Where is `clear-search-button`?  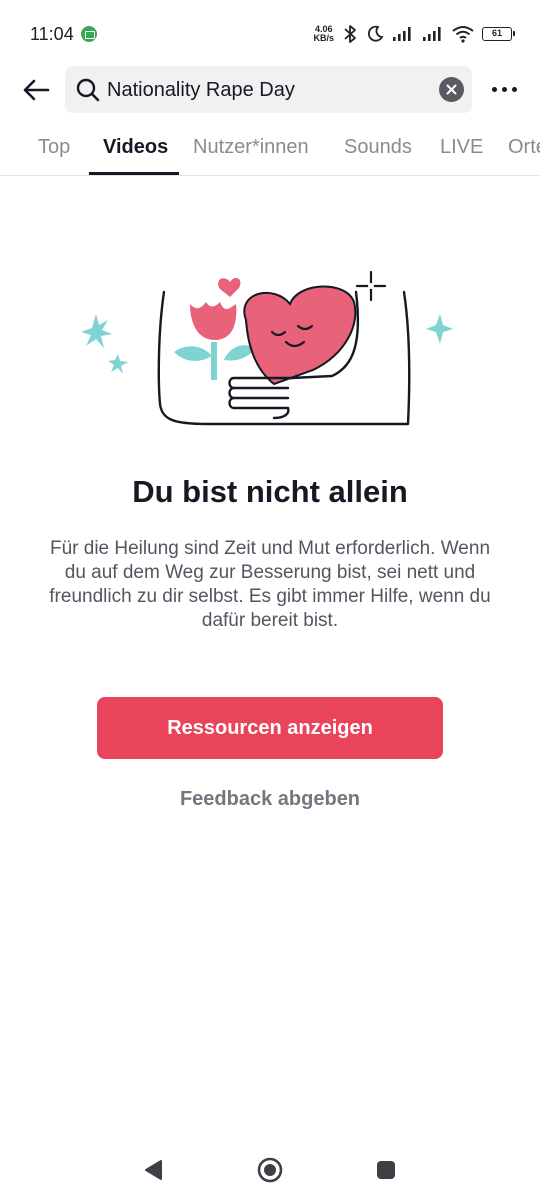 clear-search-button is located at coordinates (451, 89).